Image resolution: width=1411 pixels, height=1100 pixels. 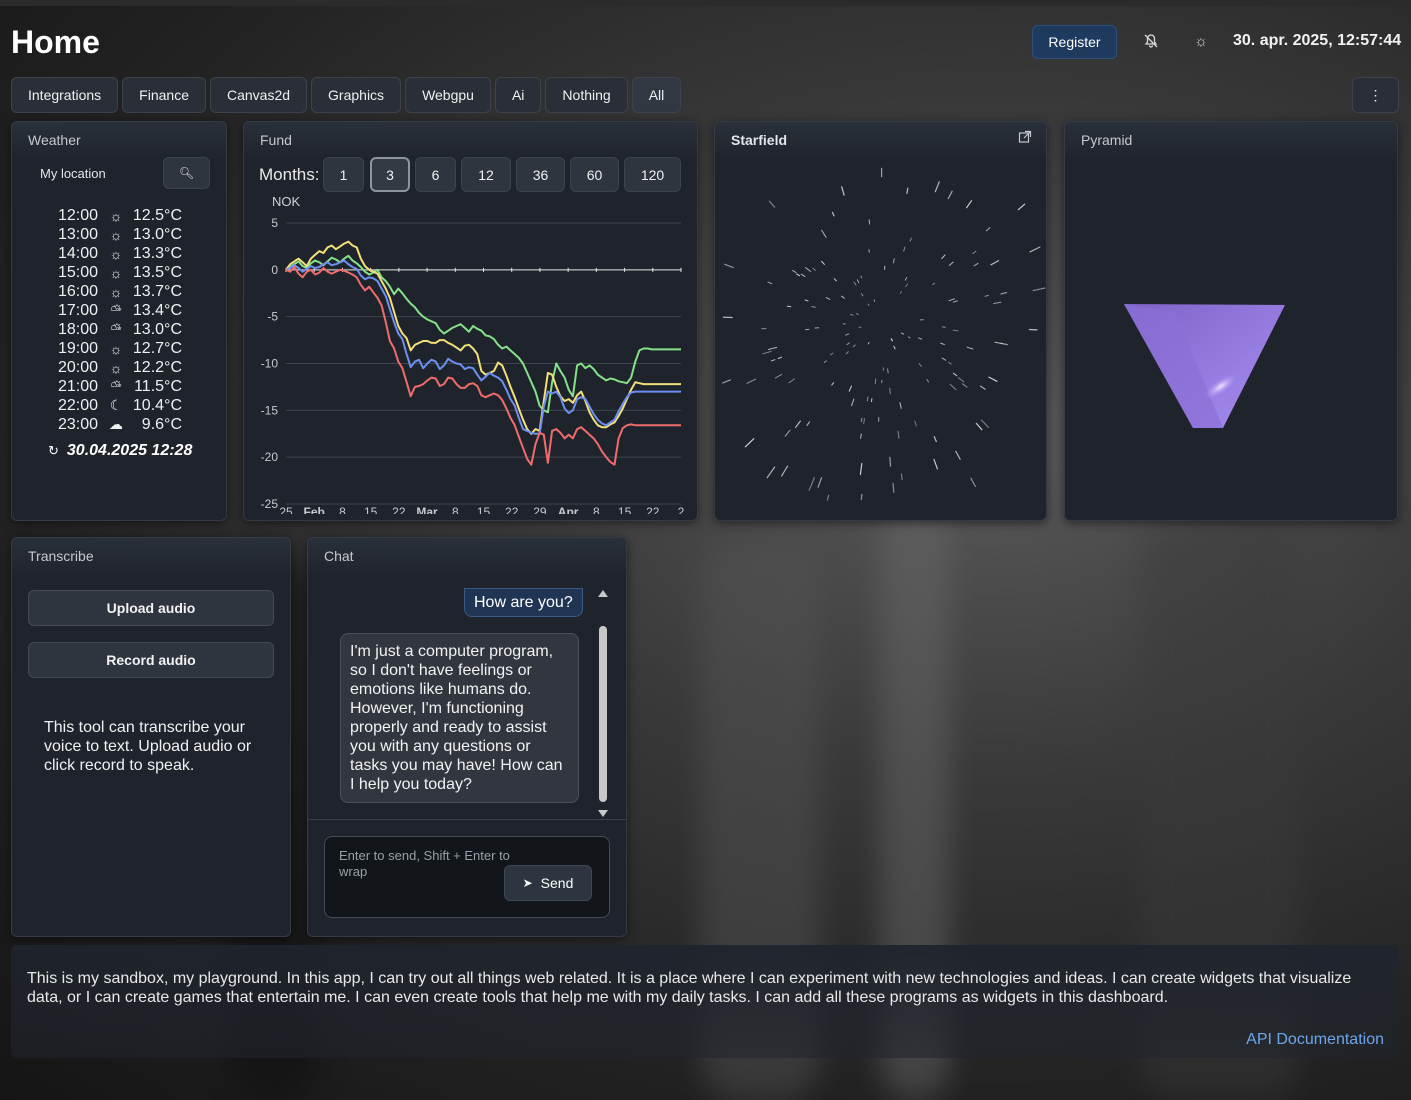 I want to click on months-button-36: 36, so click(x=540, y=174).